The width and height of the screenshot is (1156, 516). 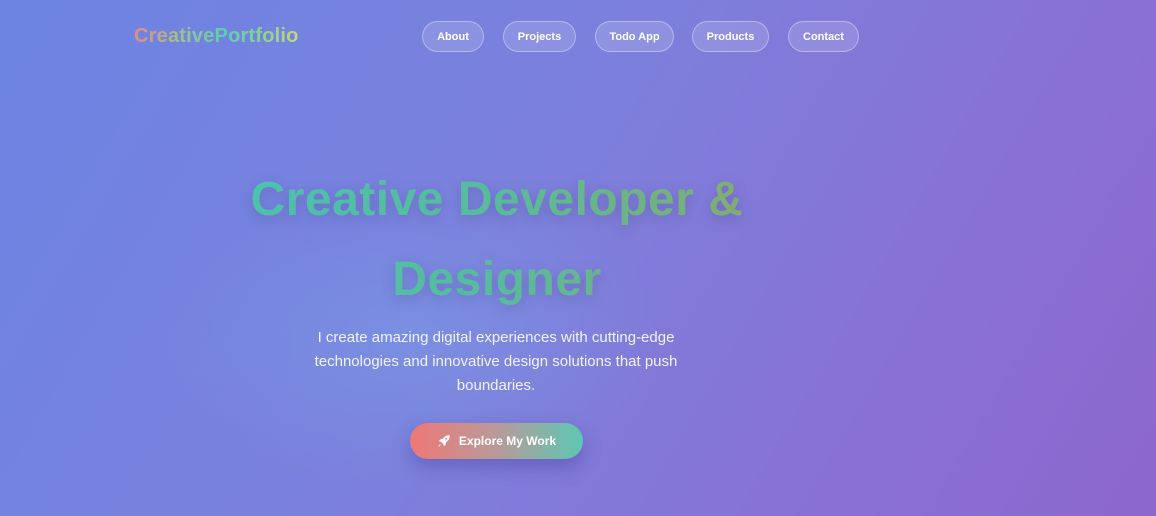 I want to click on nav-item-contact: Contact, so click(x=823, y=36).